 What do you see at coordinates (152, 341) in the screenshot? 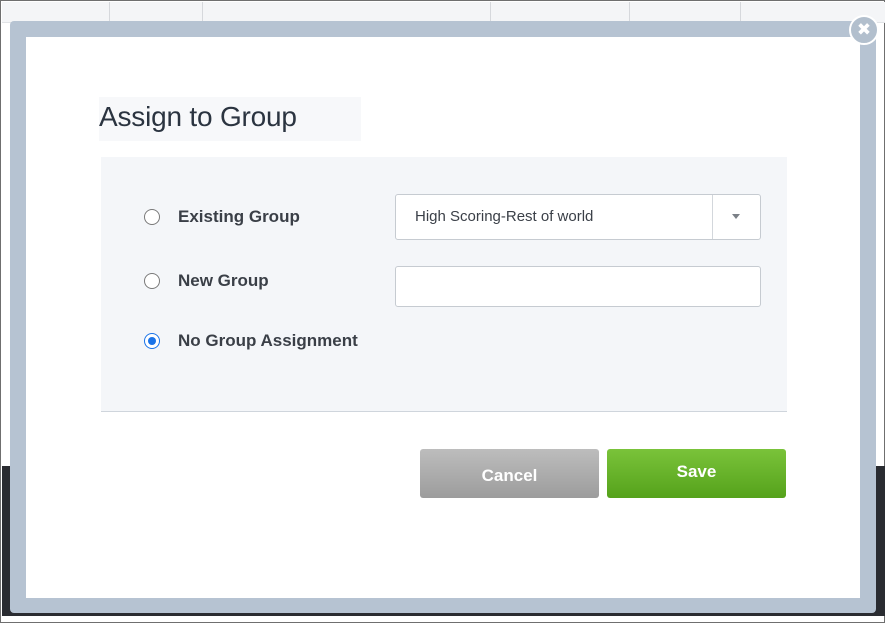
I see `no-group-radio` at bounding box center [152, 341].